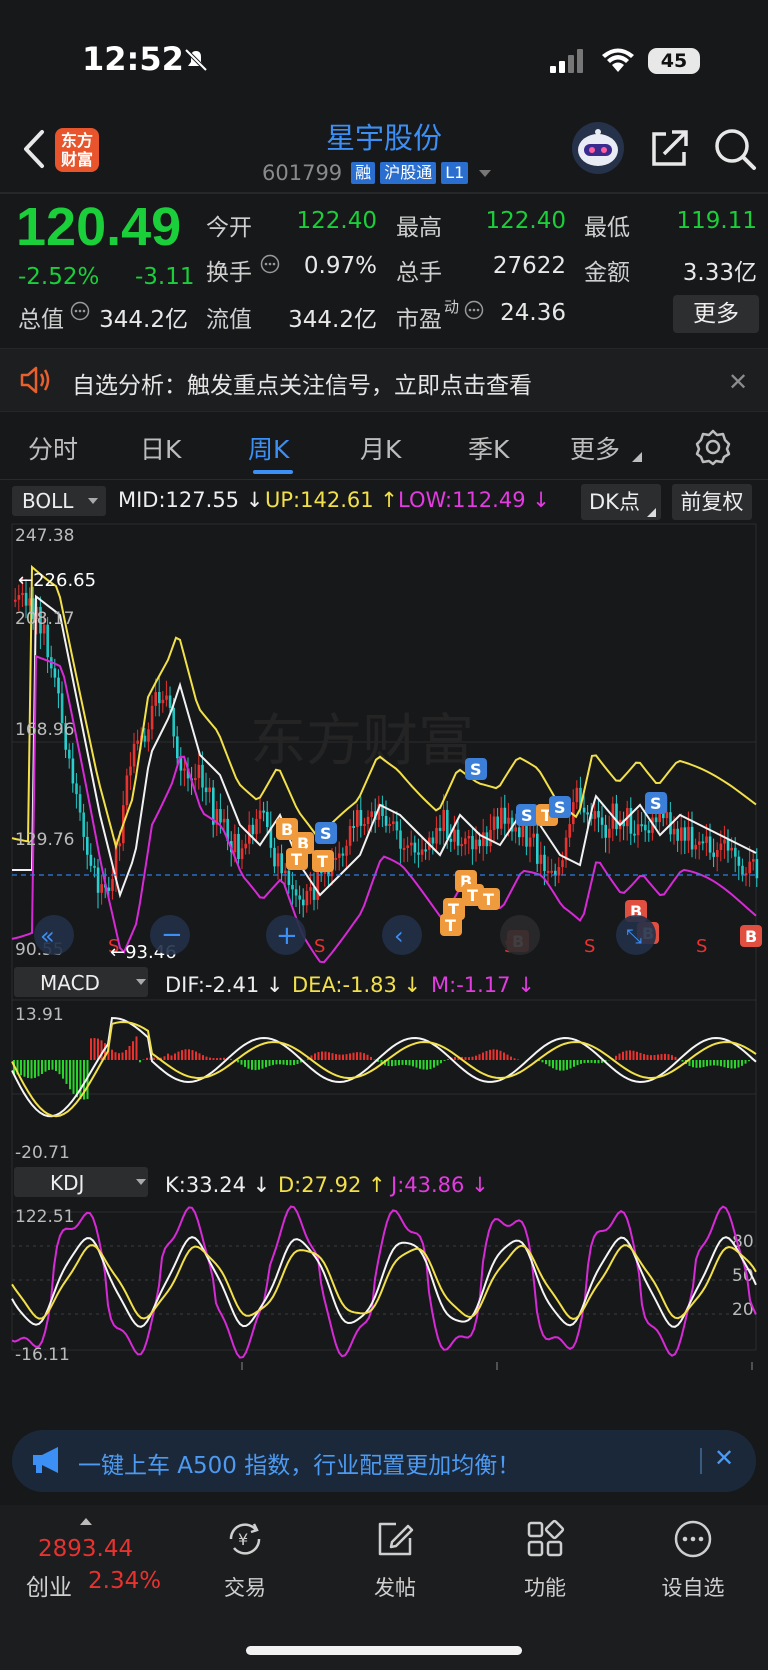 The image size is (768, 1670). Describe the element at coordinates (712, 502) in the screenshot. I see `forward-adjust-button: 前复权` at that location.